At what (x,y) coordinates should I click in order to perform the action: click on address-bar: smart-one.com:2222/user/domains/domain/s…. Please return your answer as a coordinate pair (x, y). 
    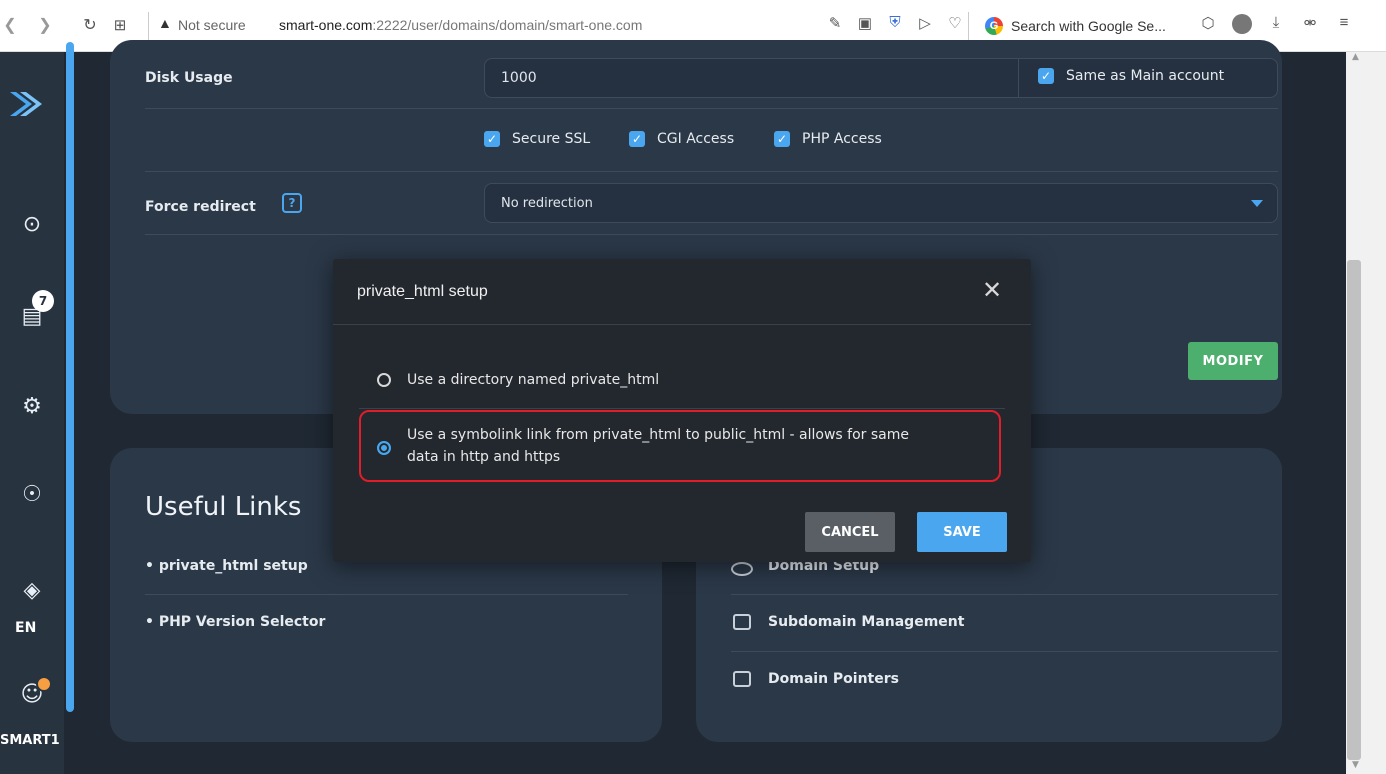
    Looking at the image, I should click on (460, 25).